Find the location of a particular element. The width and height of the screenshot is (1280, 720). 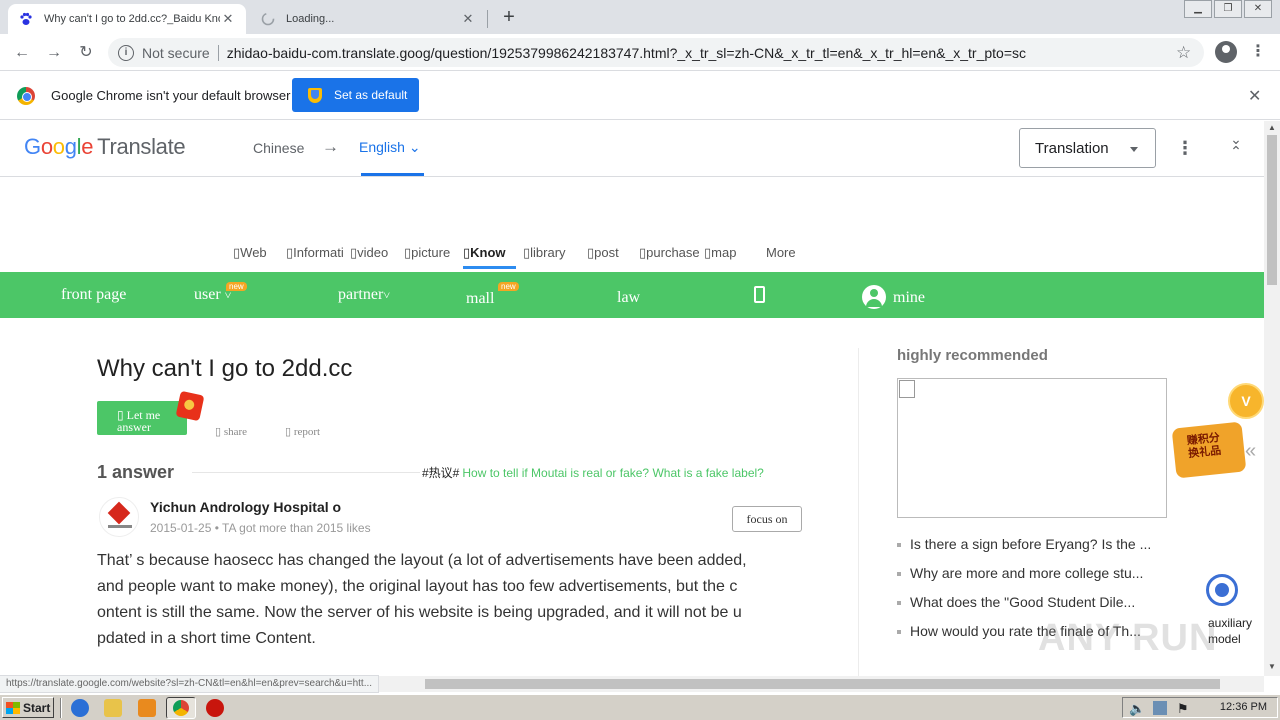

let-me-answer-button: ▯ Let me answer is located at coordinates (142, 418).